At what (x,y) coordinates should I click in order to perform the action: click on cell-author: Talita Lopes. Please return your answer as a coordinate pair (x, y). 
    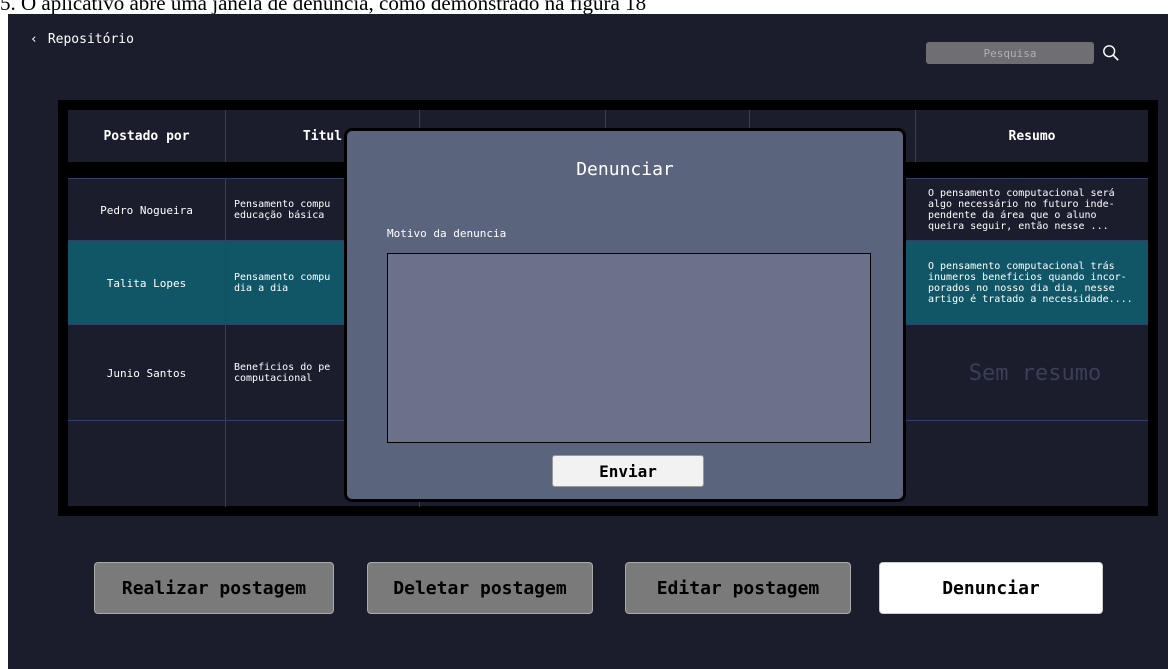
    Looking at the image, I should click on (147, 283).